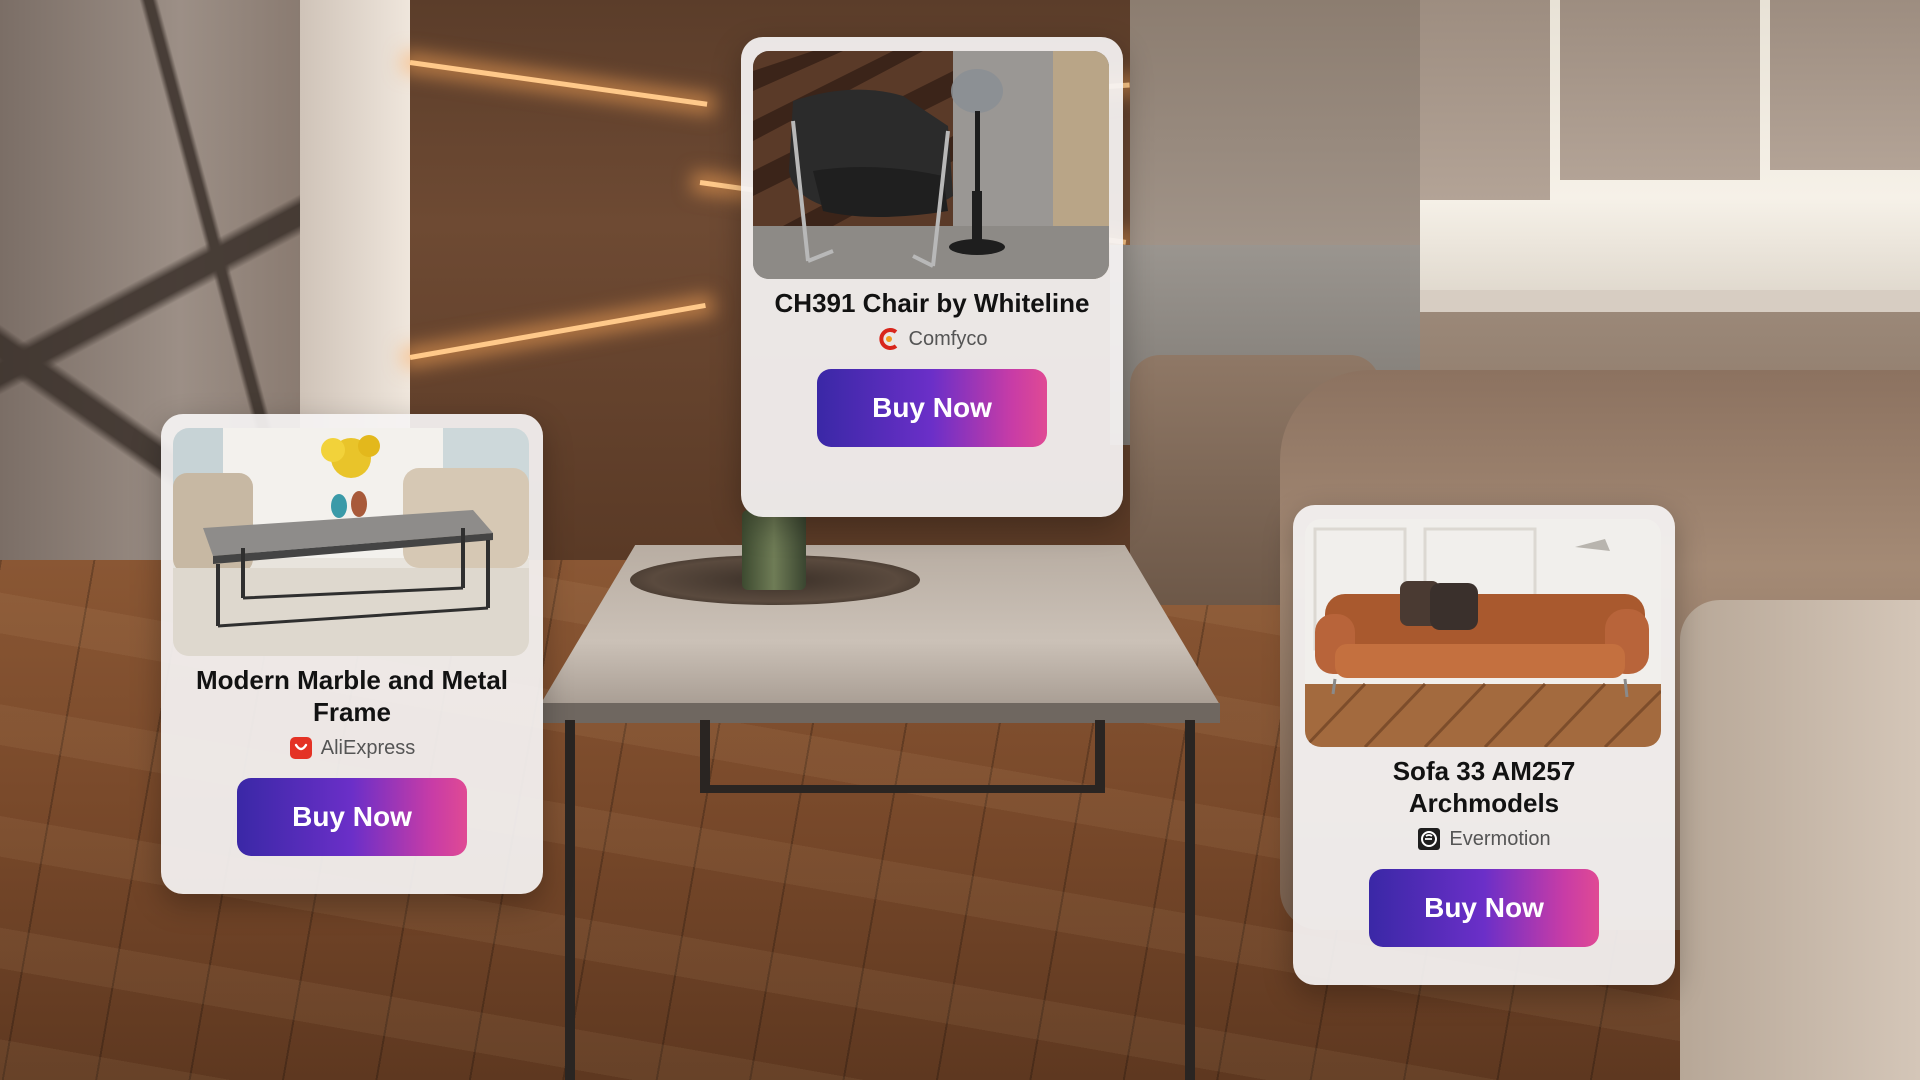 The image size is (1920, 1080). What do you see at coordinates (932, 303) in the screenshot?
I see `product-title: CH391 Chair by Whiteline` at bounding box center [932, 303].